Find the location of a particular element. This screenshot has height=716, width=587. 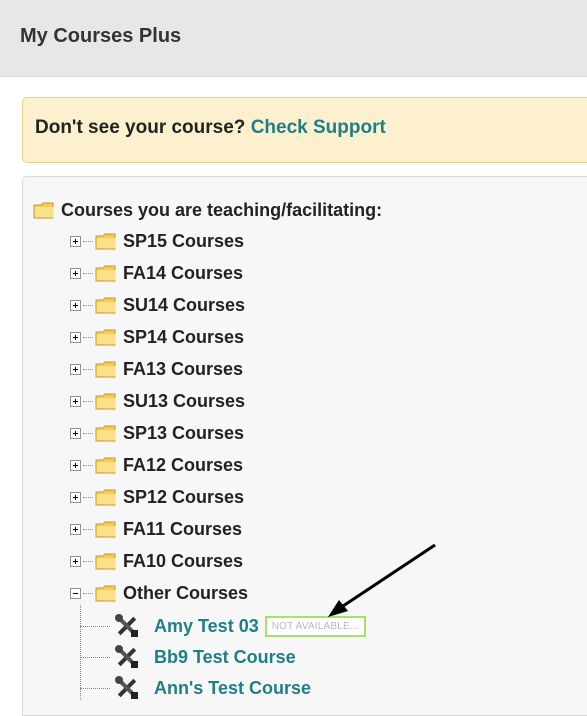

module-title: My Courses Plus is located at coordinates (101, 36).